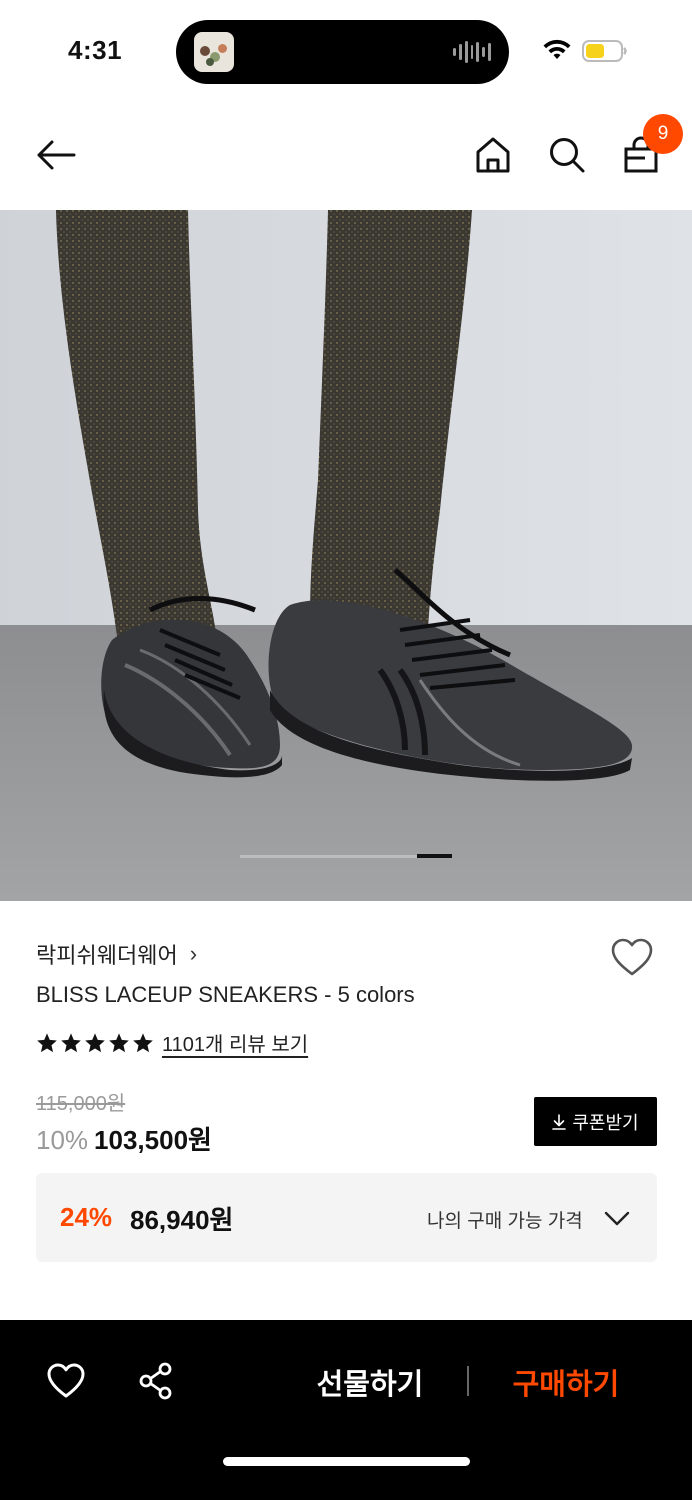 The image size is (692, 1500). I want to click on coupon-download-button: 쿠폰받기, so click(595, 1121).